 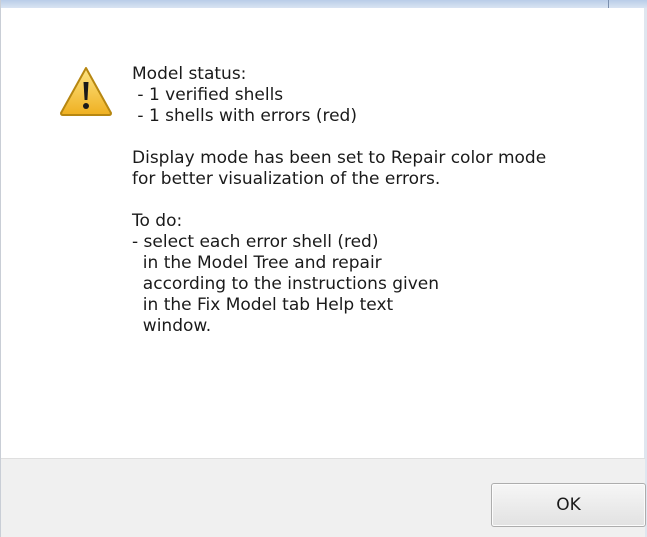 I want to click on warning-icon, so click(x=86, y=91).